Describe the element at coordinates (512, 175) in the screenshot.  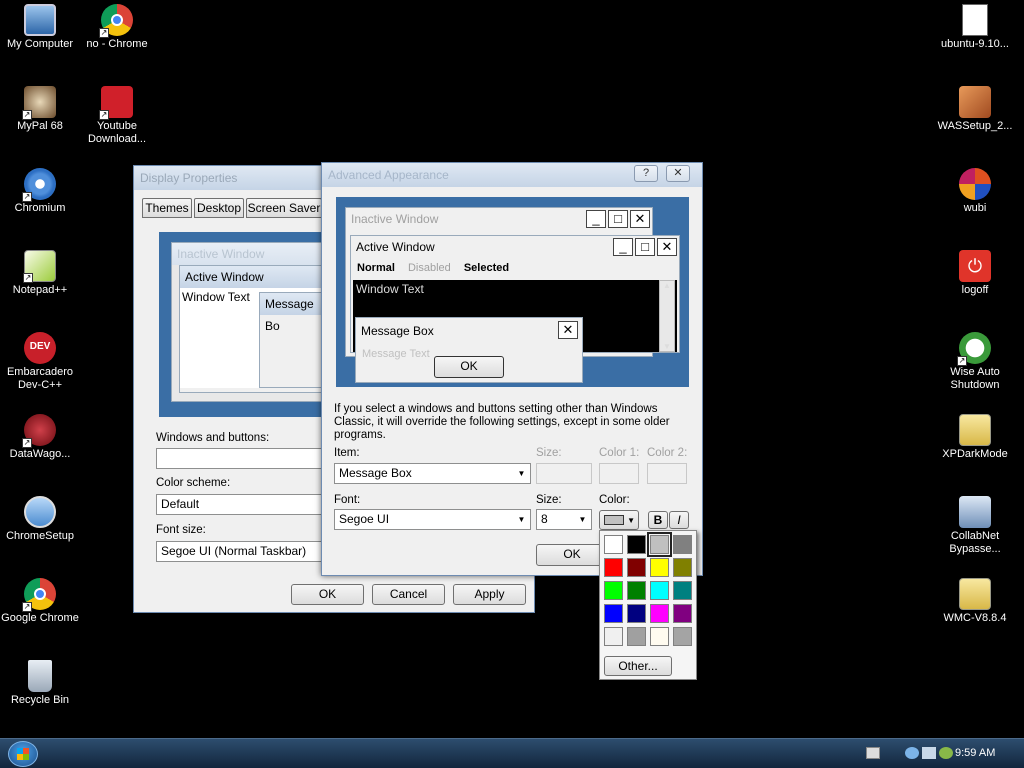
I see `advanced-appearance-titlebar: Advanced Appearance ? ✕` at that location.